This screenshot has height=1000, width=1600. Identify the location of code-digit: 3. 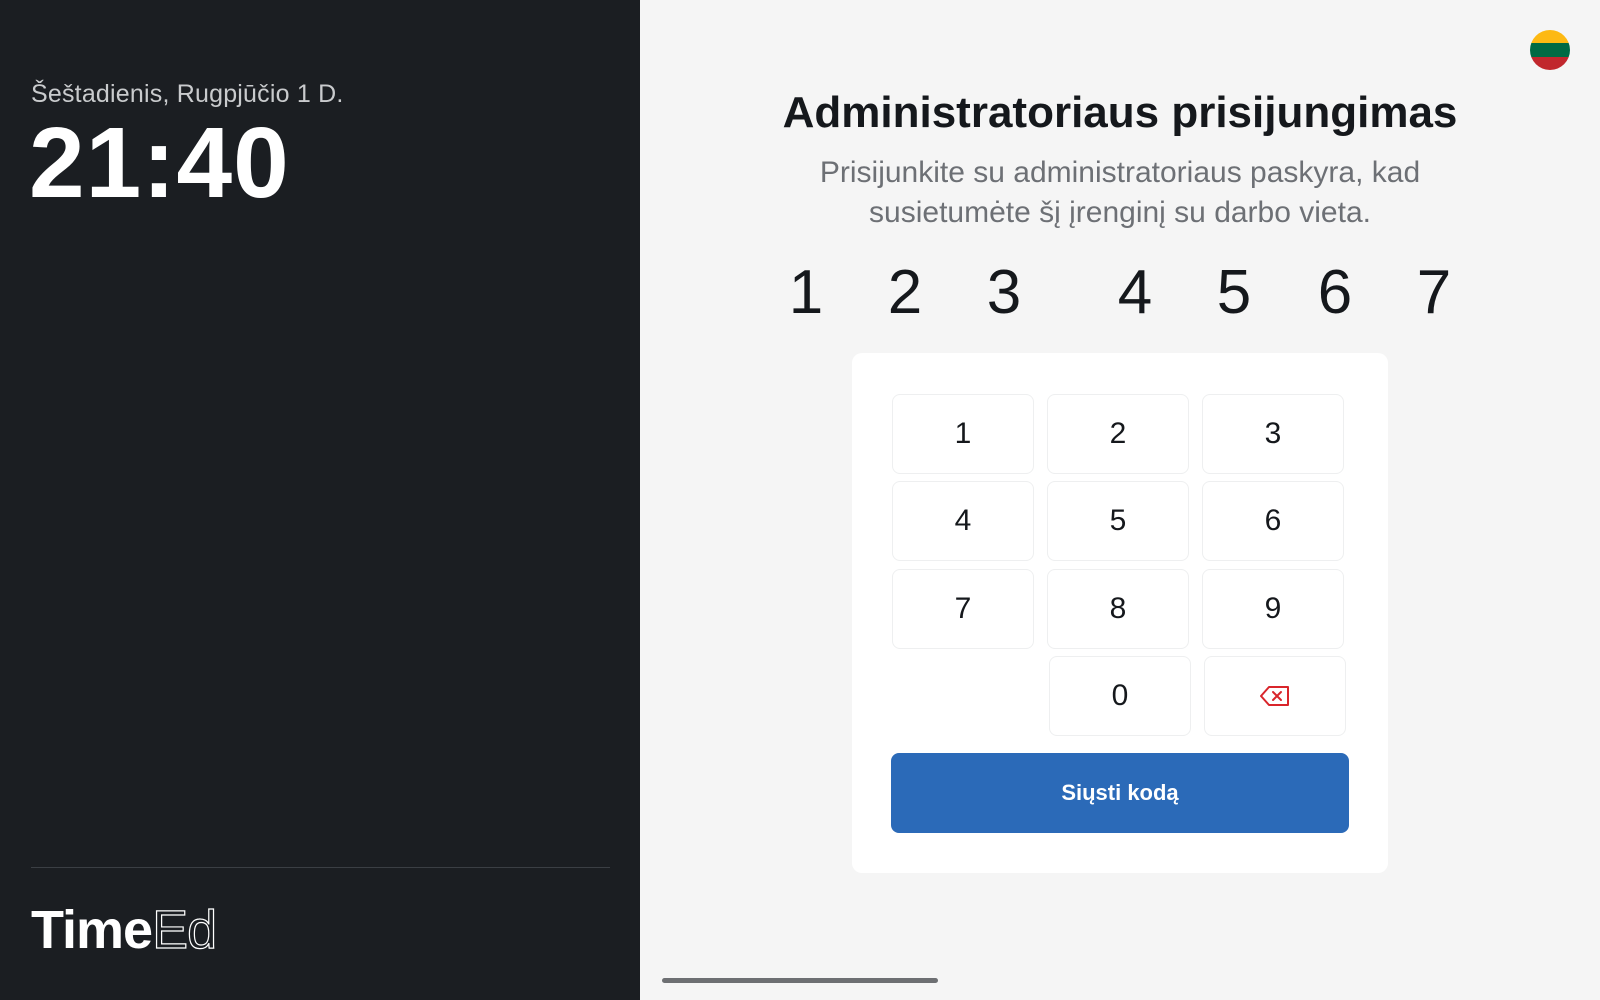
(1004, 292).